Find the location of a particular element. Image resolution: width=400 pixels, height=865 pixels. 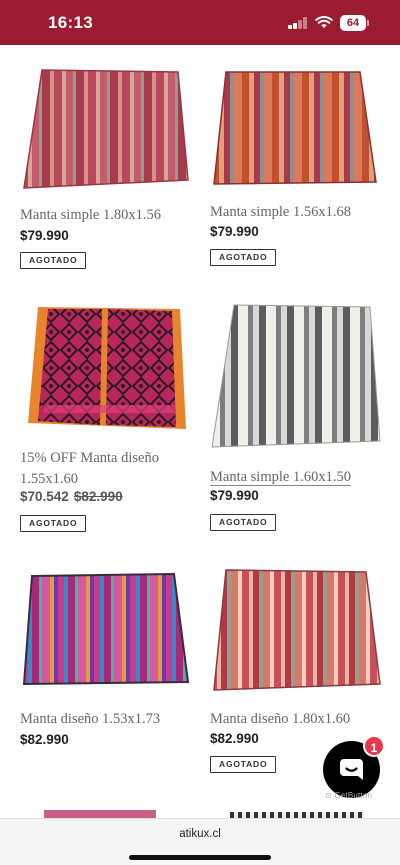

product-name: Manta simple 1.56x1.68 is located at coordinates (280, 212).